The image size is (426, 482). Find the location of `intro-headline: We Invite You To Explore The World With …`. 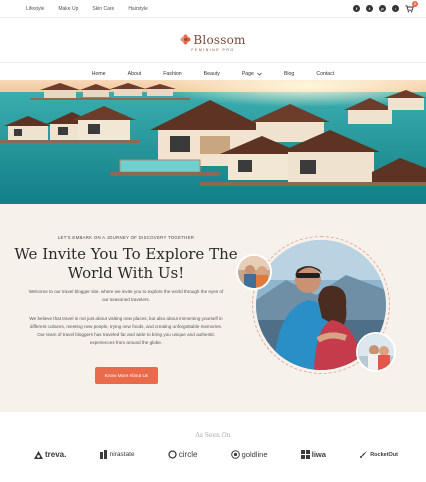

intro-headline: We Invite You To Explore The World With … is located at coordinates (126, 263).